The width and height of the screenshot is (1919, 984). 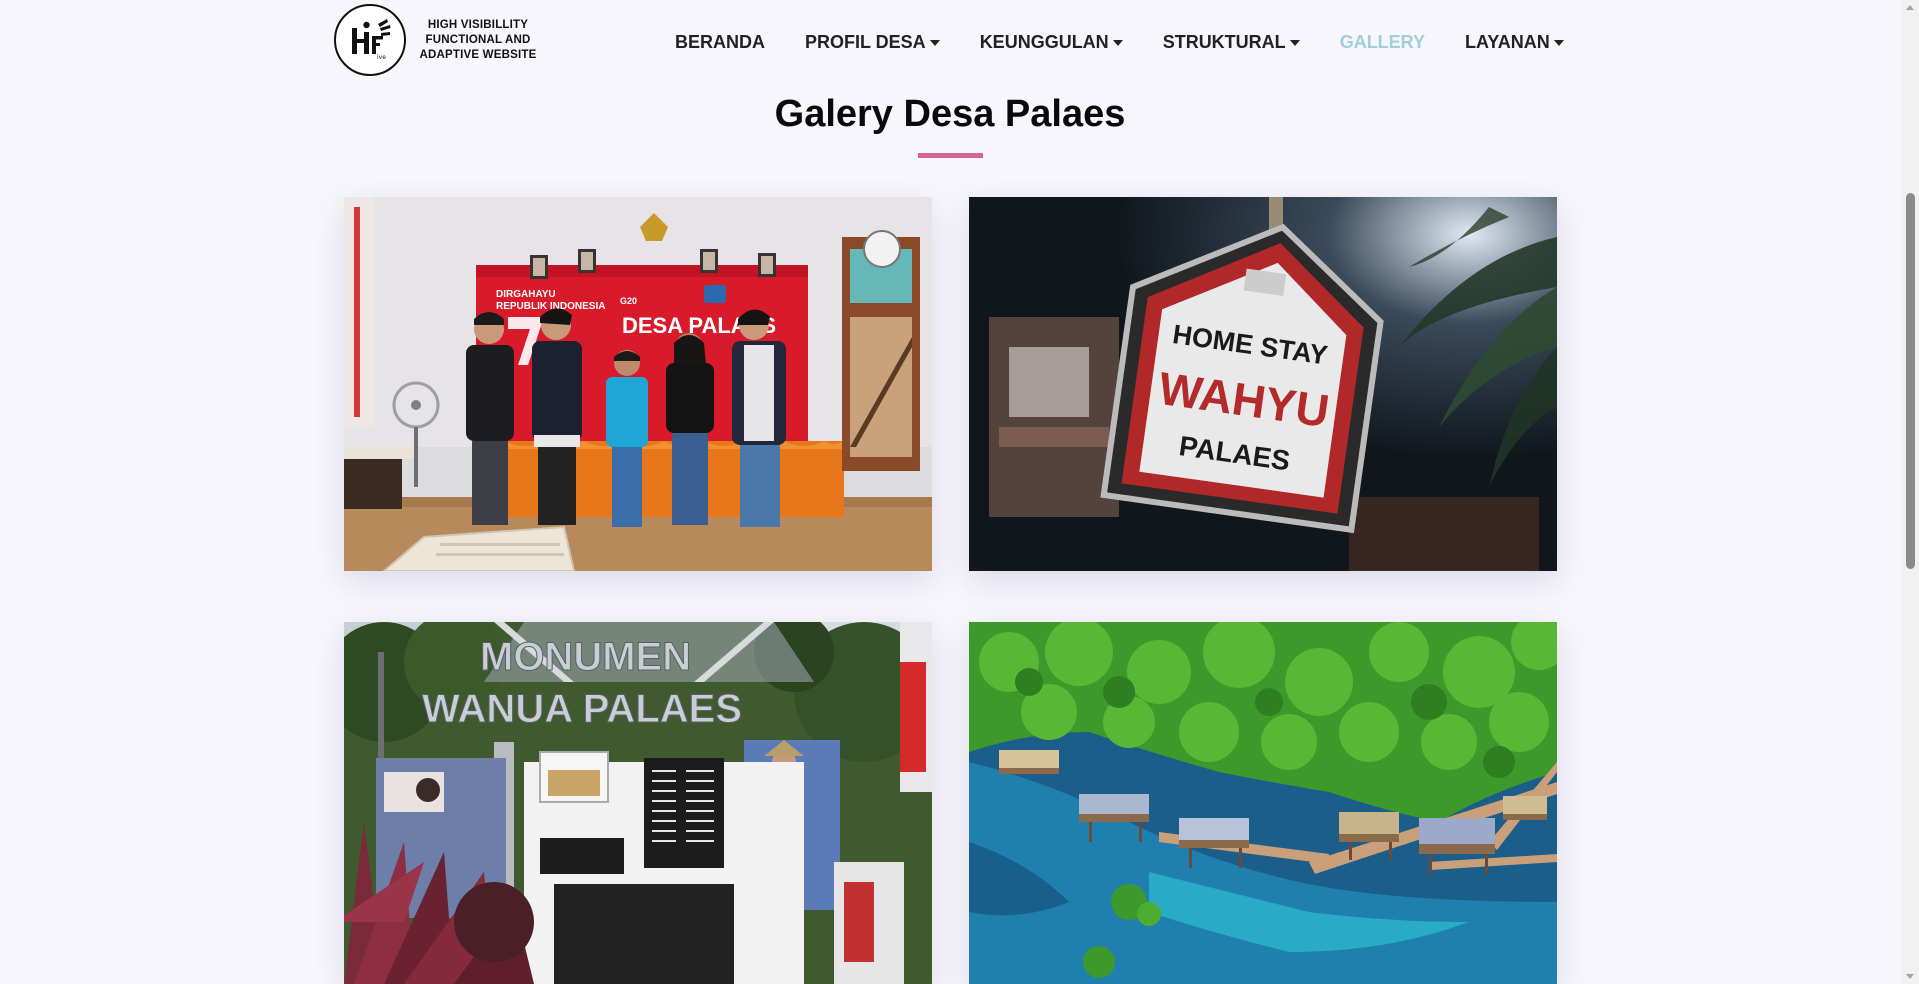 I want to click on nav-label: GALLERY, so click(x=1382, y=41).